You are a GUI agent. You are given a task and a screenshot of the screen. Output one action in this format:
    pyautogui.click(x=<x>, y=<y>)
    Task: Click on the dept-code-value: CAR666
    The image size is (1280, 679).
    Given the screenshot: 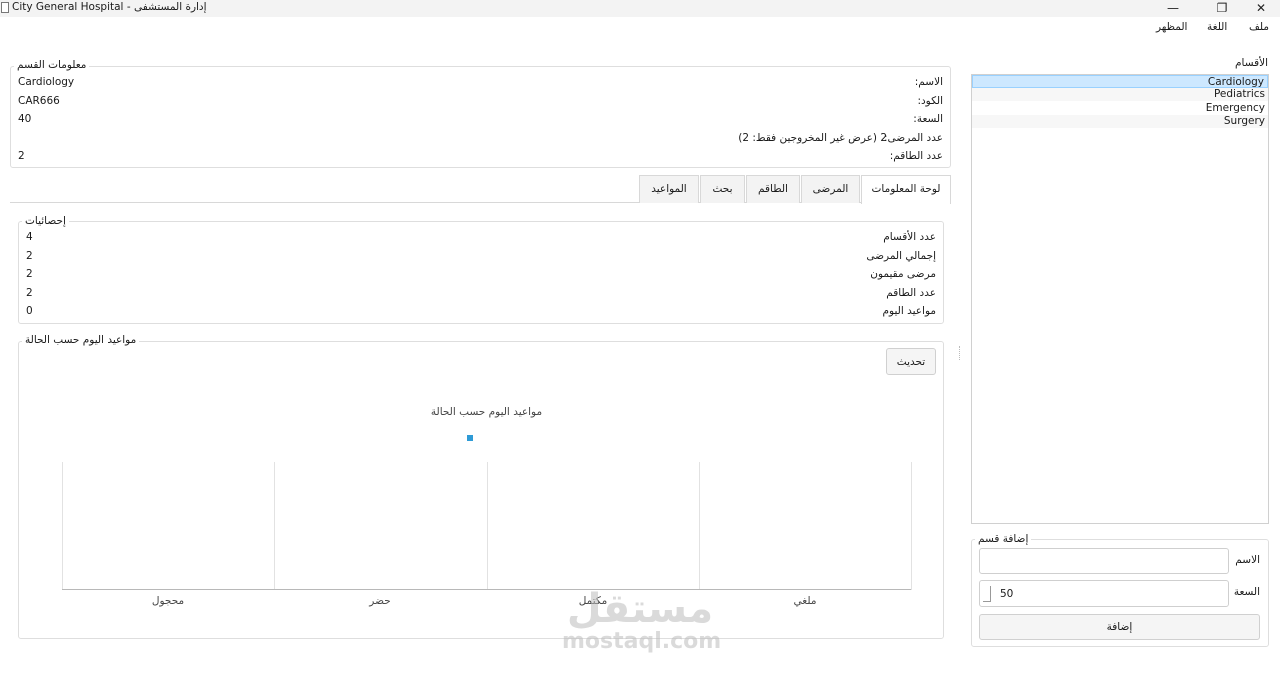 What is the action you would take?
    pyautogui.click(x=39, y=101)
    